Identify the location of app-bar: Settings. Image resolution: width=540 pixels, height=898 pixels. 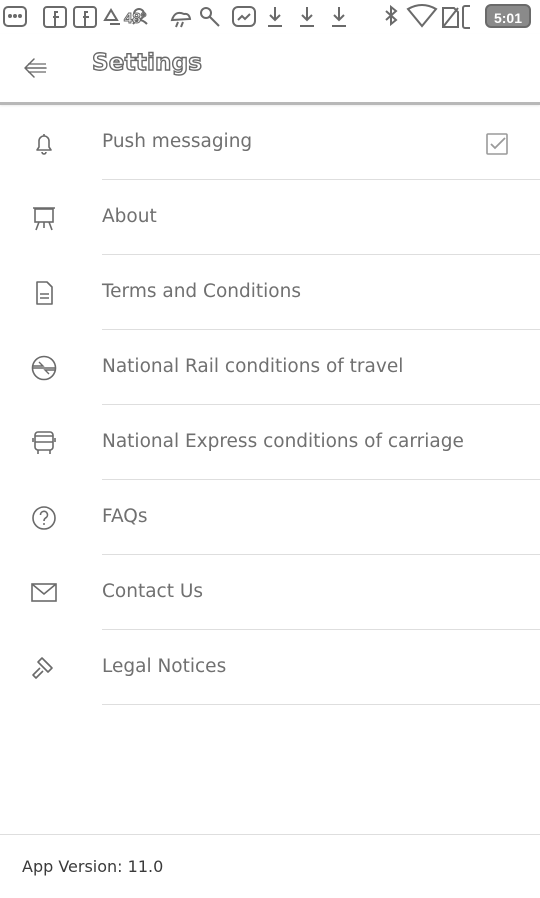
(270, 69).